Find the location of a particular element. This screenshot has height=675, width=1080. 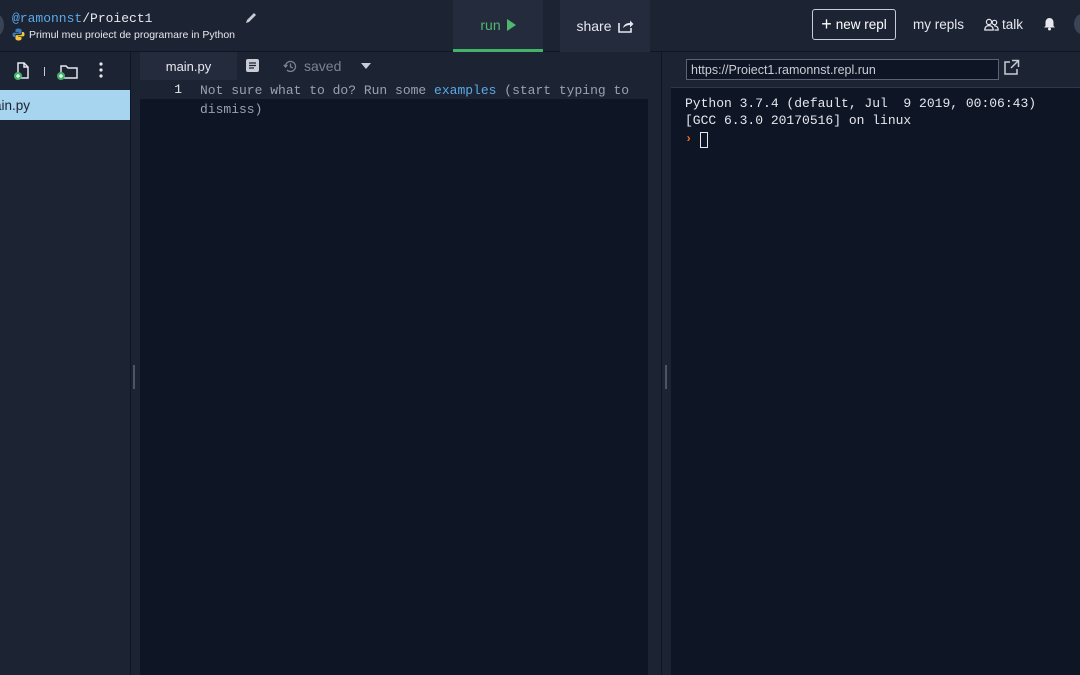

file-item-main-py: ain.py is located at coordinates (65, 105).